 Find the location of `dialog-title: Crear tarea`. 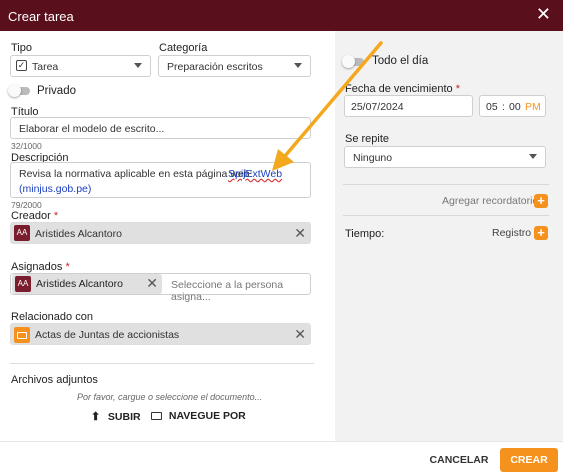

dialog-title: Crear tarea is located at coordinates (41, 16).